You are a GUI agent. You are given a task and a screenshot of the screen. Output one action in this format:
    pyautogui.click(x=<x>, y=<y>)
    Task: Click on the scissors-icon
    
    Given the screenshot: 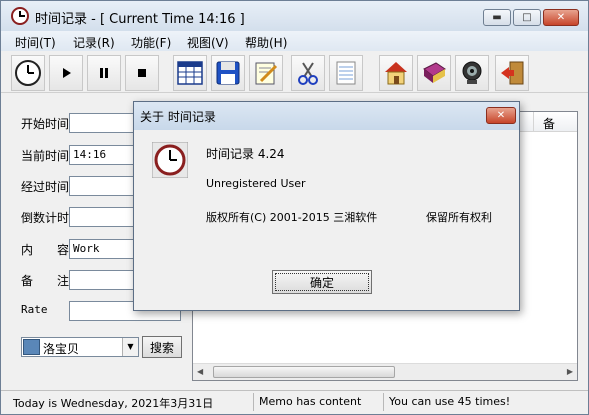 What is the action you would take?
    pyautogui.click(x=308, y=73)
    